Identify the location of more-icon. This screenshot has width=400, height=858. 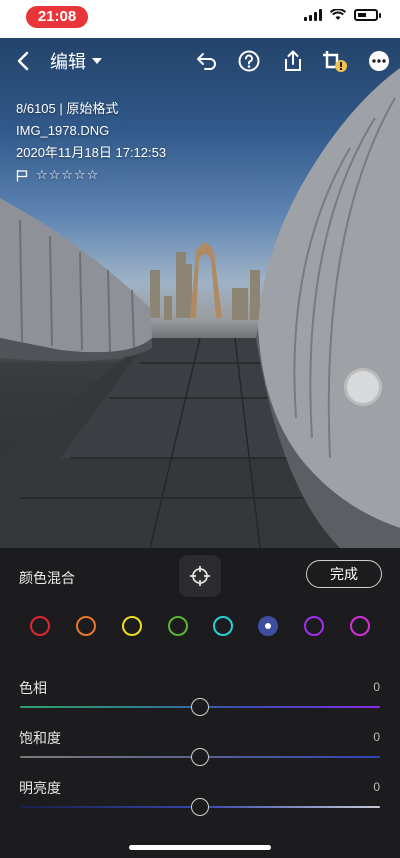
(379, 61).